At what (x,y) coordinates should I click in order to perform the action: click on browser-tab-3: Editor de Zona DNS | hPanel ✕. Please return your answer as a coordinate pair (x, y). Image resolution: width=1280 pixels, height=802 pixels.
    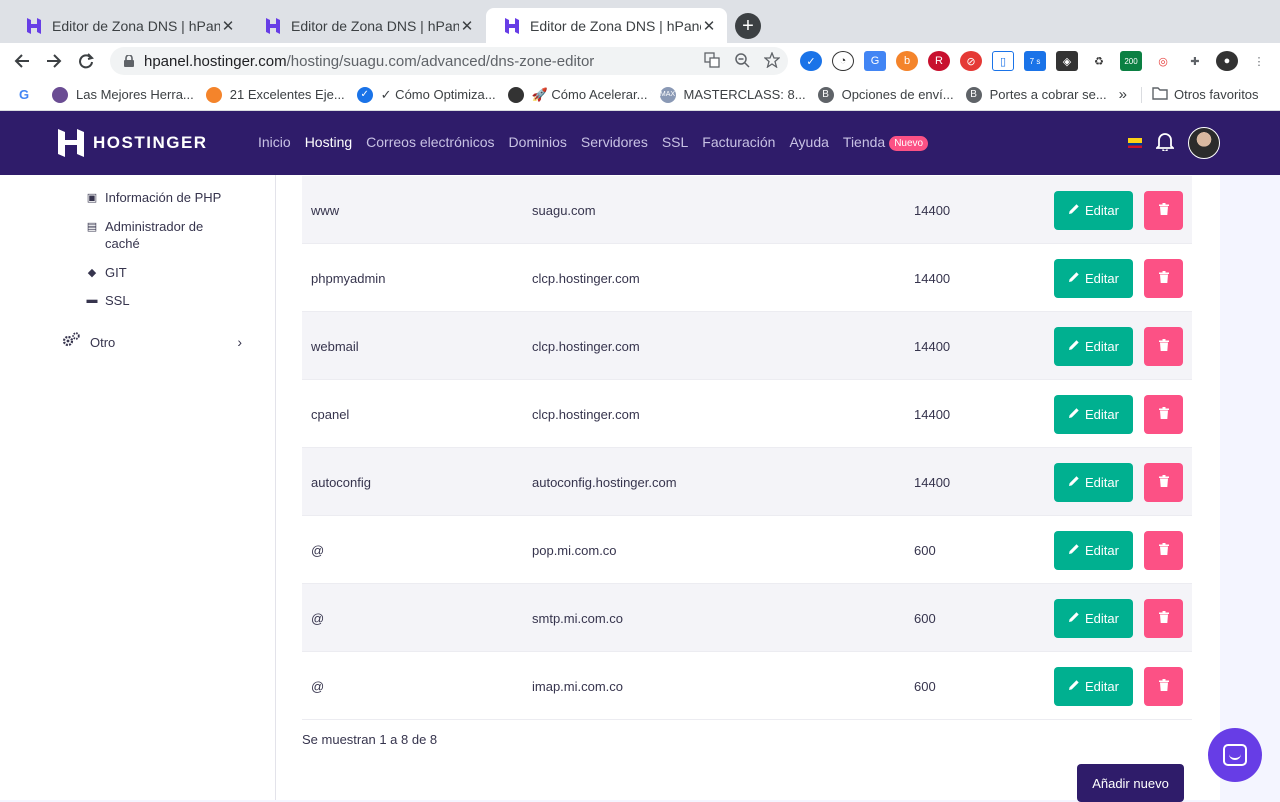
    Looking at the image, I should click on (606, 25).